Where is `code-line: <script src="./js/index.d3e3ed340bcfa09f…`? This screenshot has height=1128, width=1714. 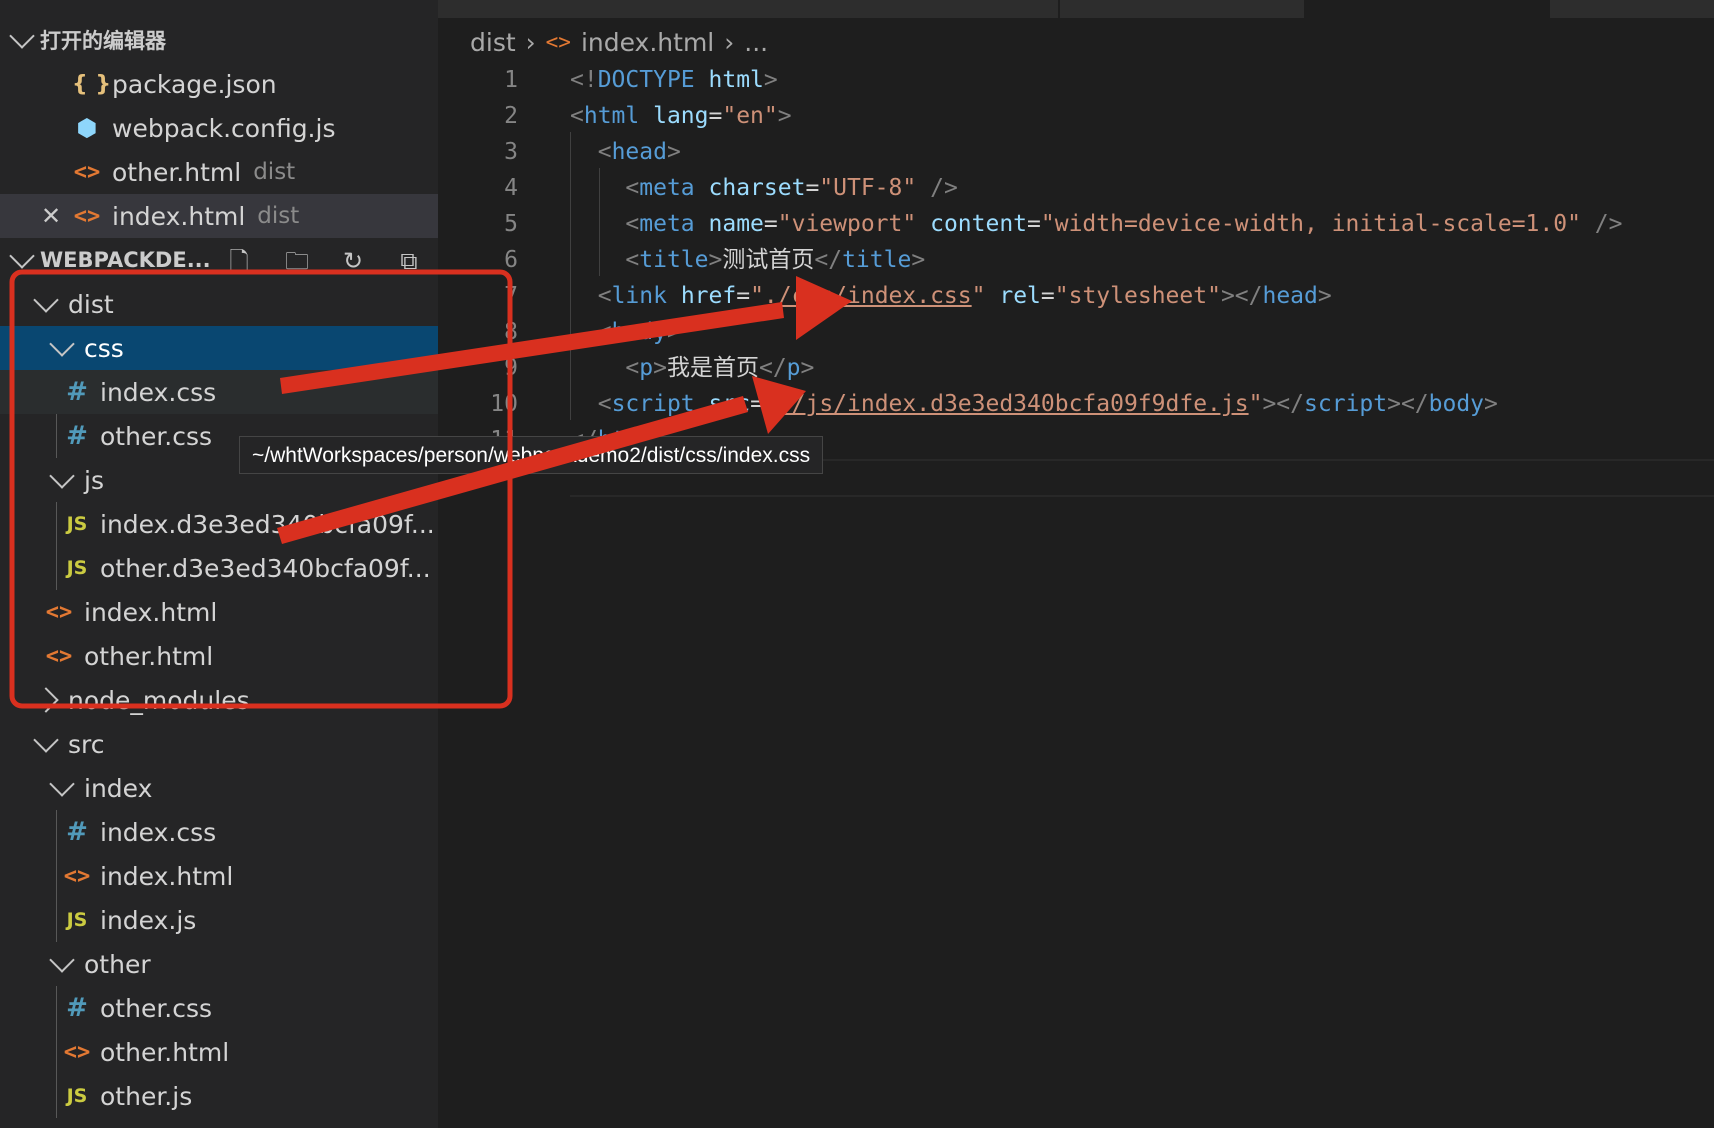
code-line: <script src="./js/index.d3e3ed340bcfa09f… is located at coordinates (1034, 404).